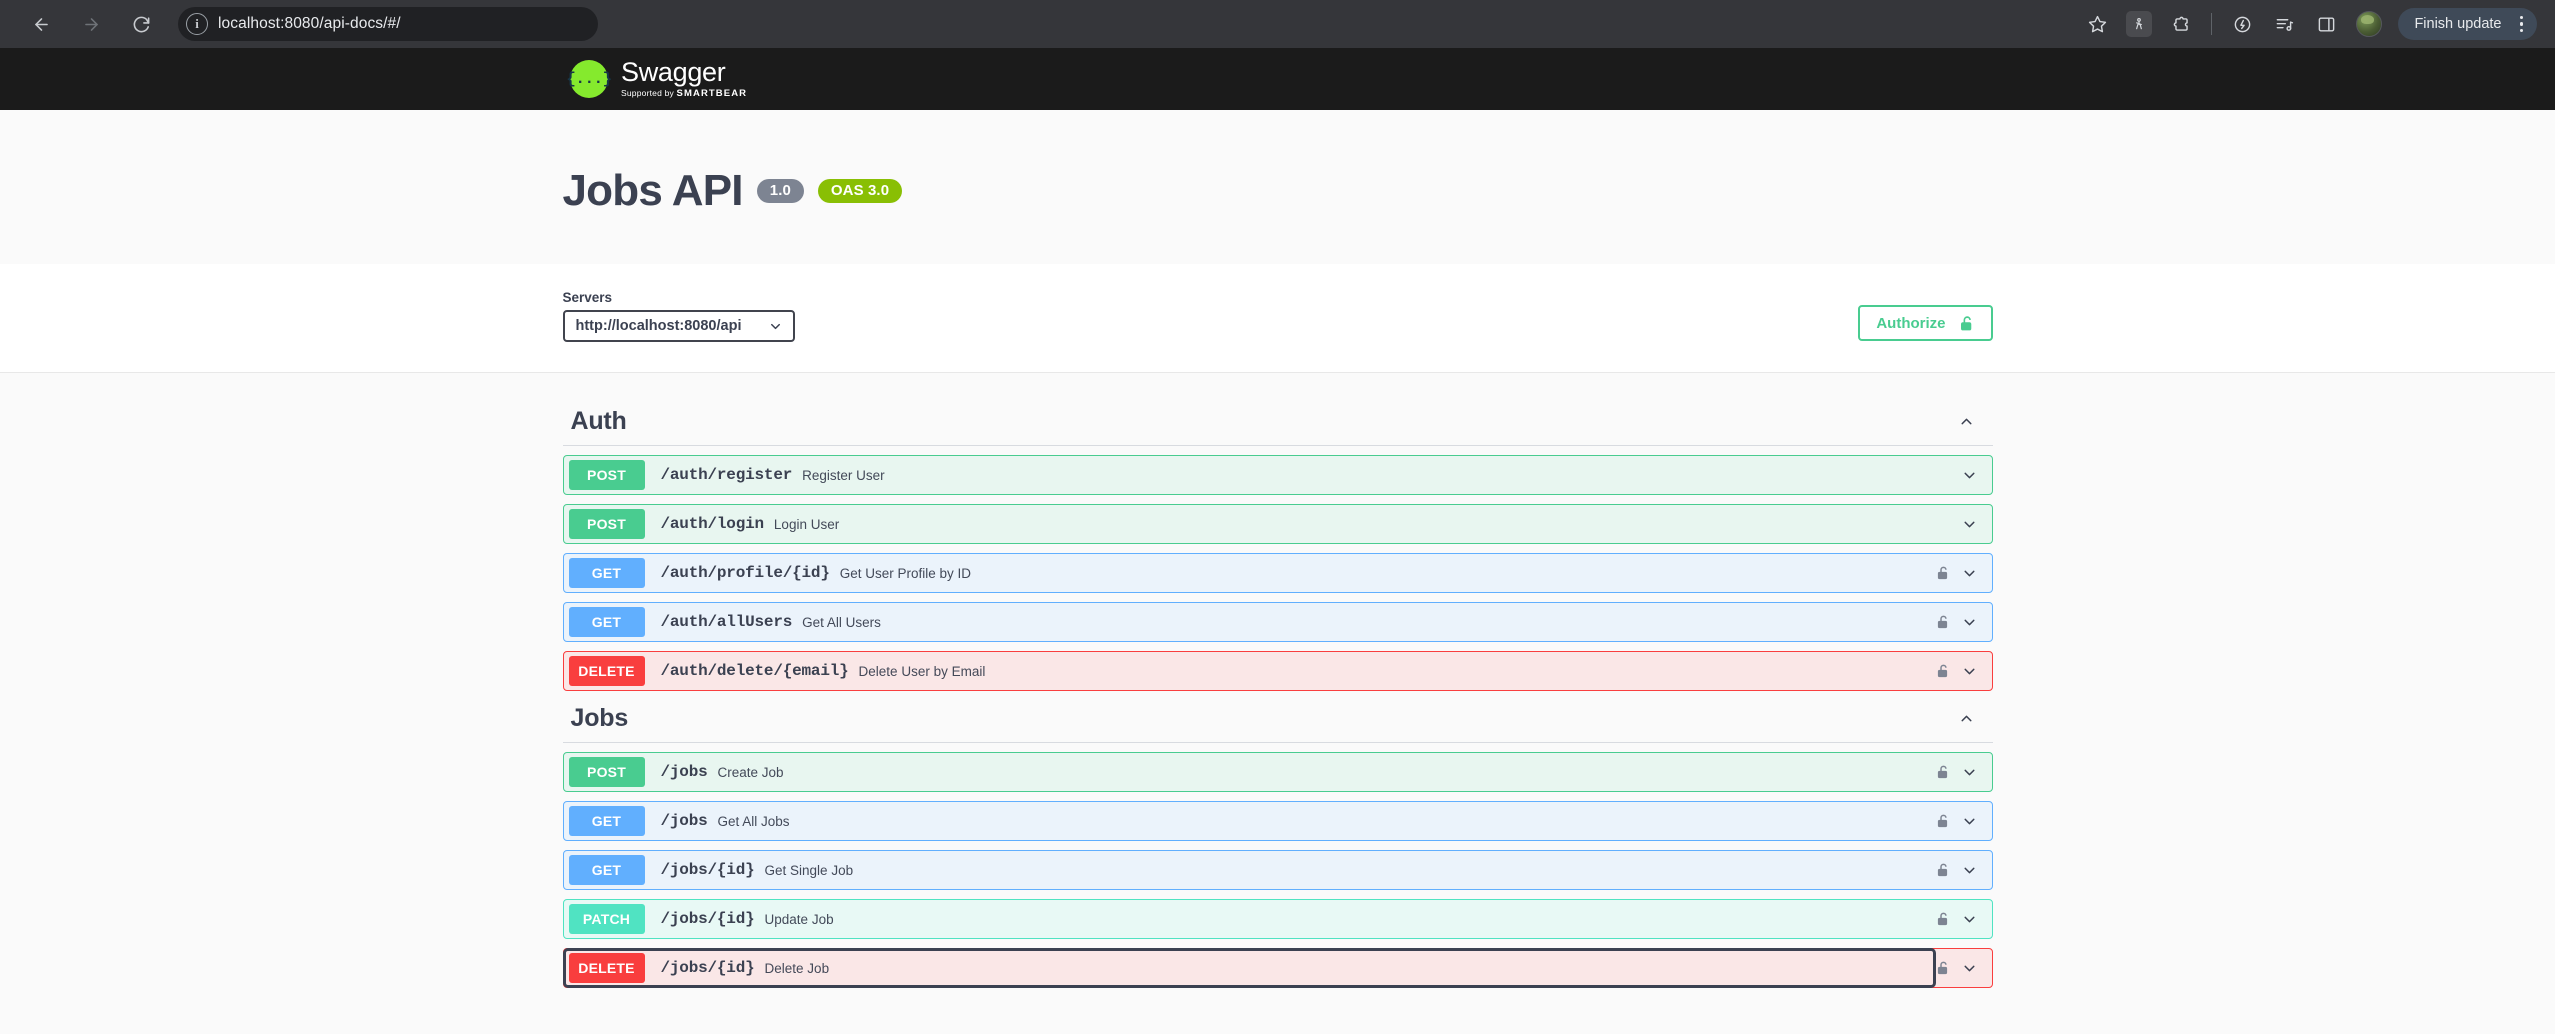 The height and width of the screenshot is (1034, 2555). What do you see at coordinates (673, 72) in the screenshot?
I see `swagger-brand-name: Swagger` at bounding box center [673, 72].